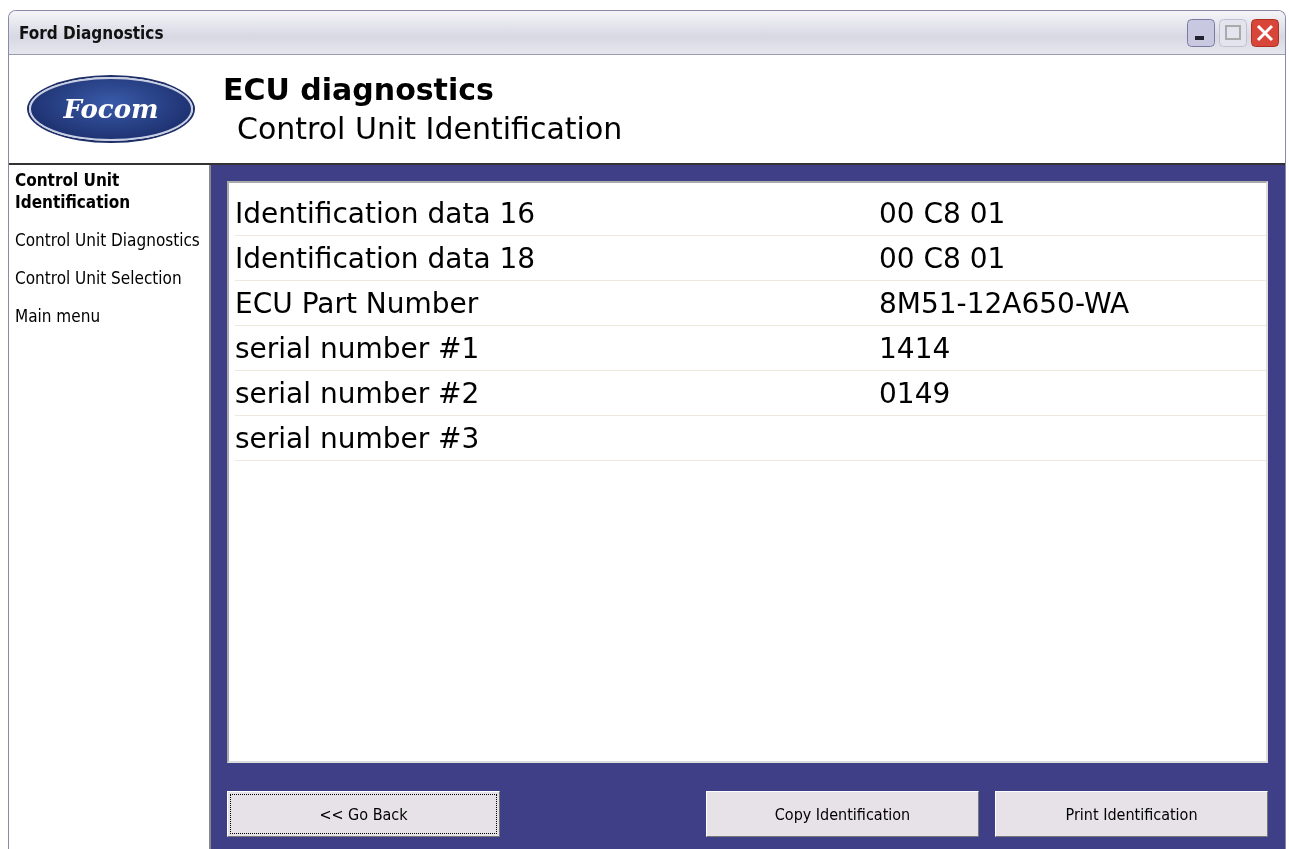  I want to click on action-button: << Go Back, so click(363, 814).